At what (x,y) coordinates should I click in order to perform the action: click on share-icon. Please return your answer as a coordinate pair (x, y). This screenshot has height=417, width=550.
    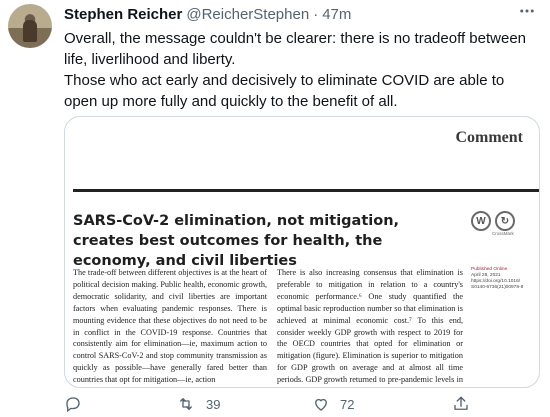
    Looking at the image, I should click on (461, 404).